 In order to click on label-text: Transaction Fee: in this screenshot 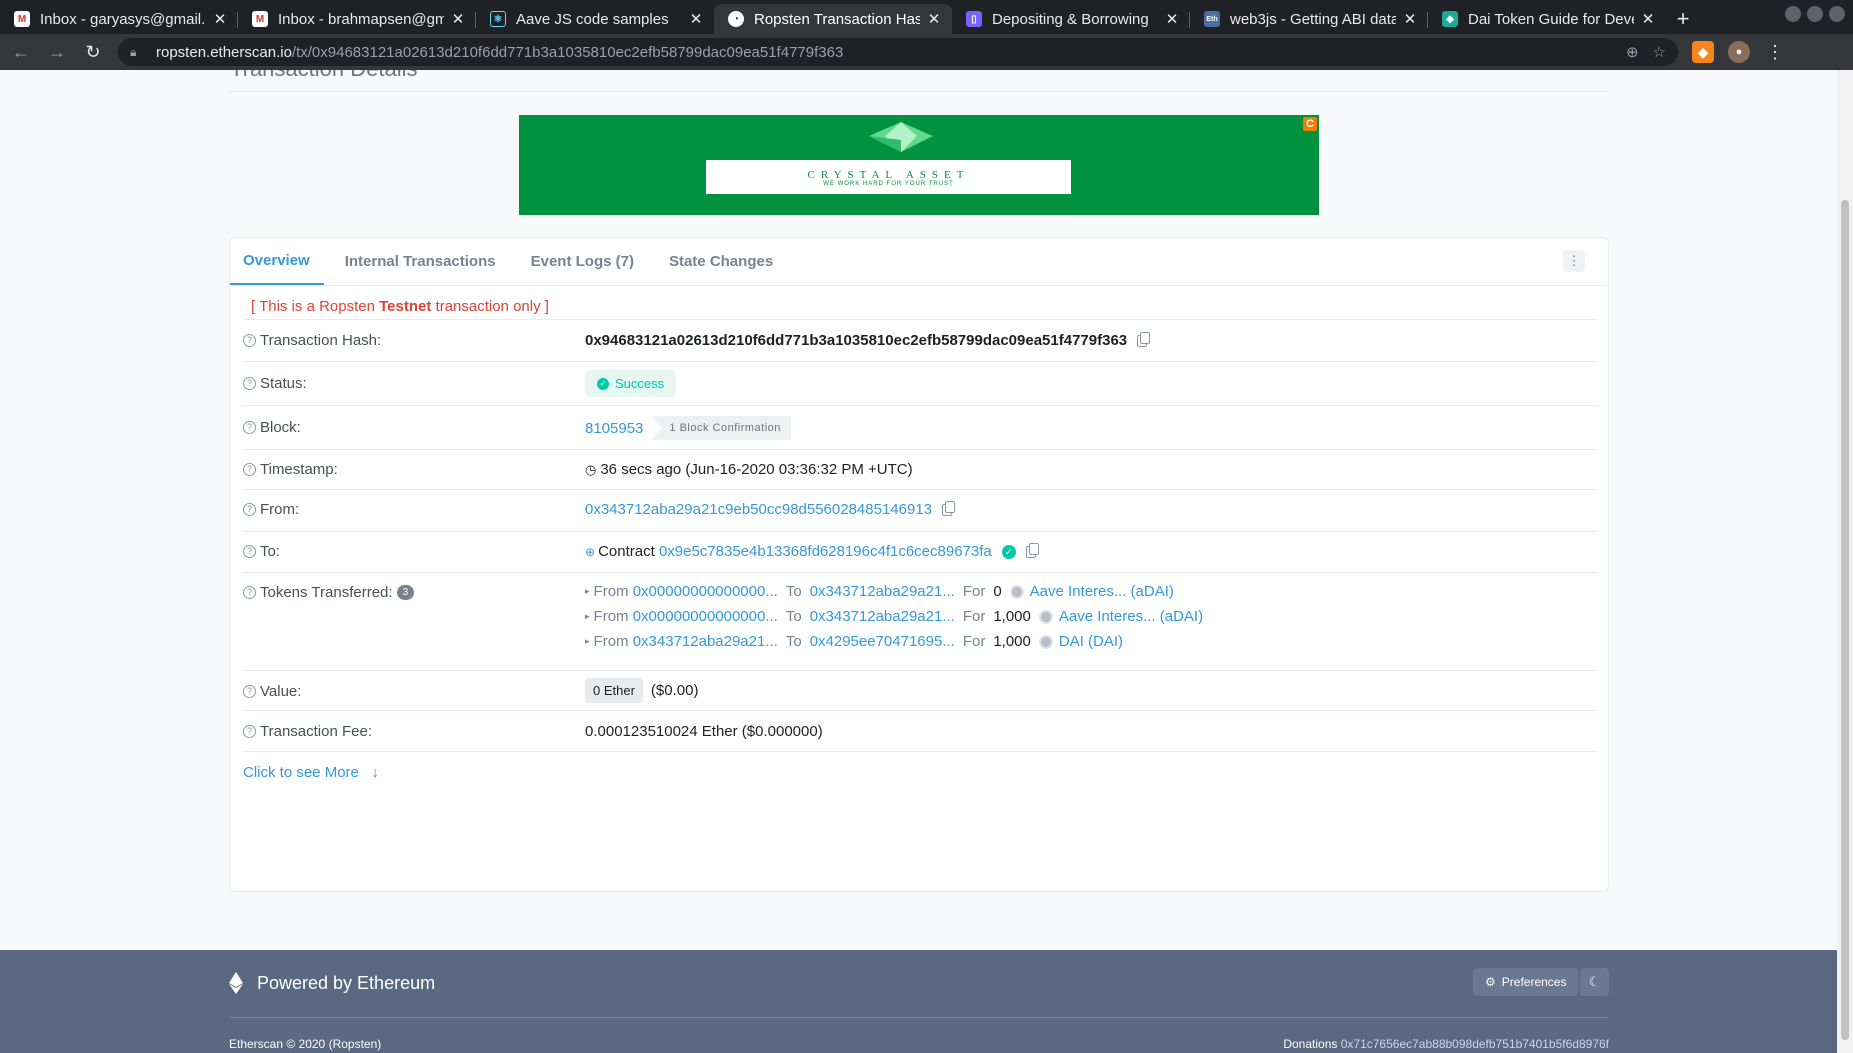, I will do `click(316, 731)`.